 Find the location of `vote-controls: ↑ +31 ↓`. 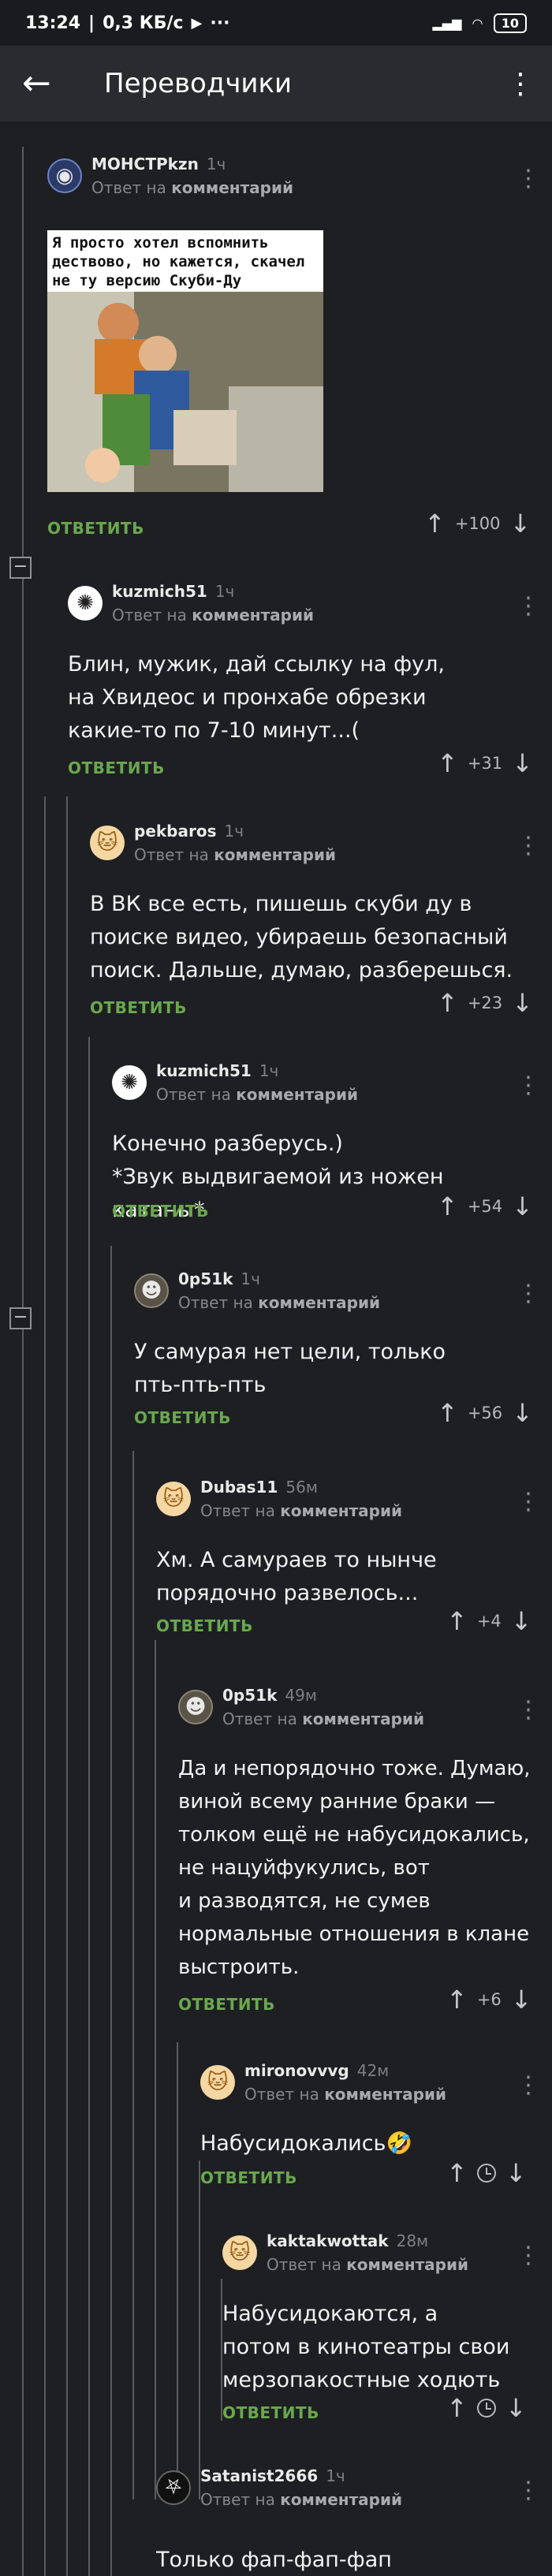

vote-controls: ↑ +31 ↓ is located at coordinates (485, 764).